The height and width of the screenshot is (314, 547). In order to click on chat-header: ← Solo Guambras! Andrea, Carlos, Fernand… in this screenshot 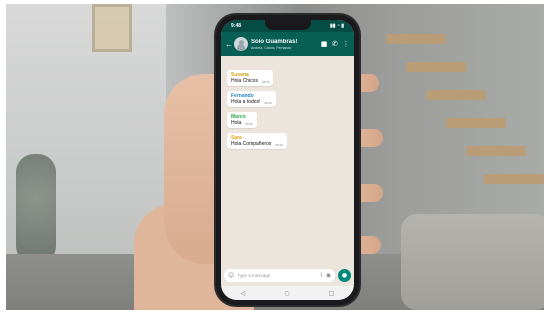, I will do `click(287, 44)`.